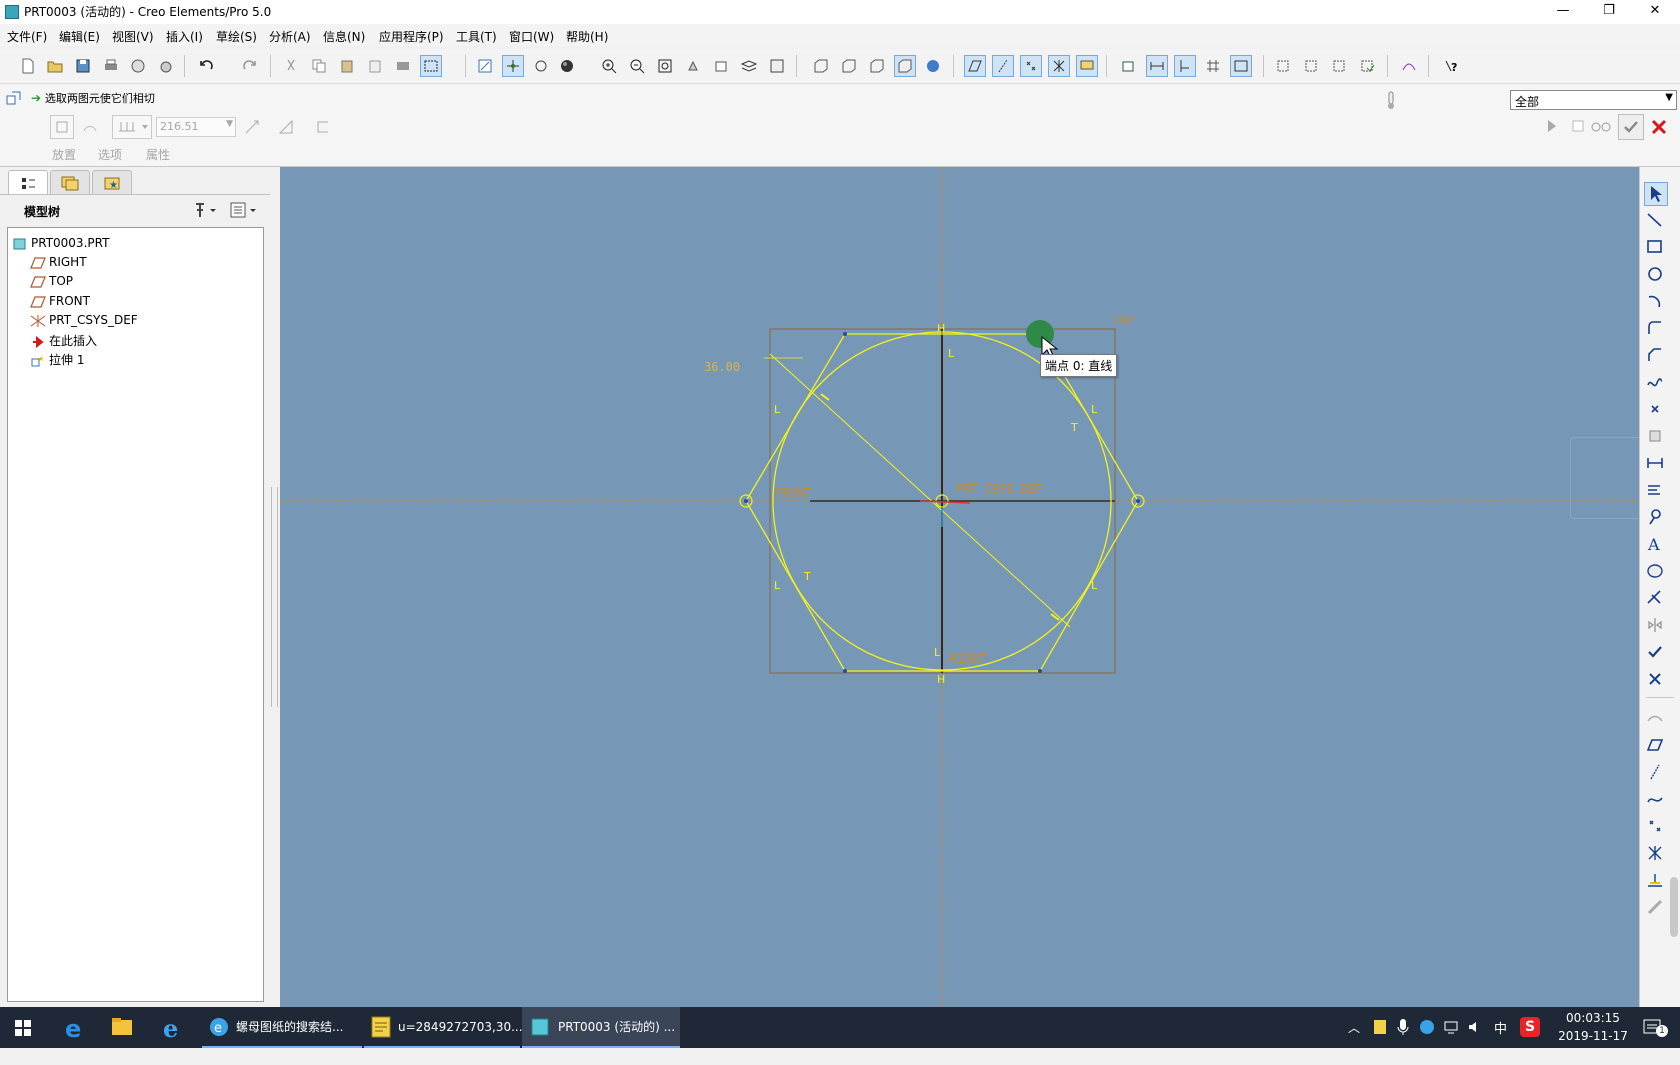 This screenshot has width=1680, height=1065. Describe the element at coordinates (975, 66) in the screenshot. I see `datum-planes-icon` at that location.